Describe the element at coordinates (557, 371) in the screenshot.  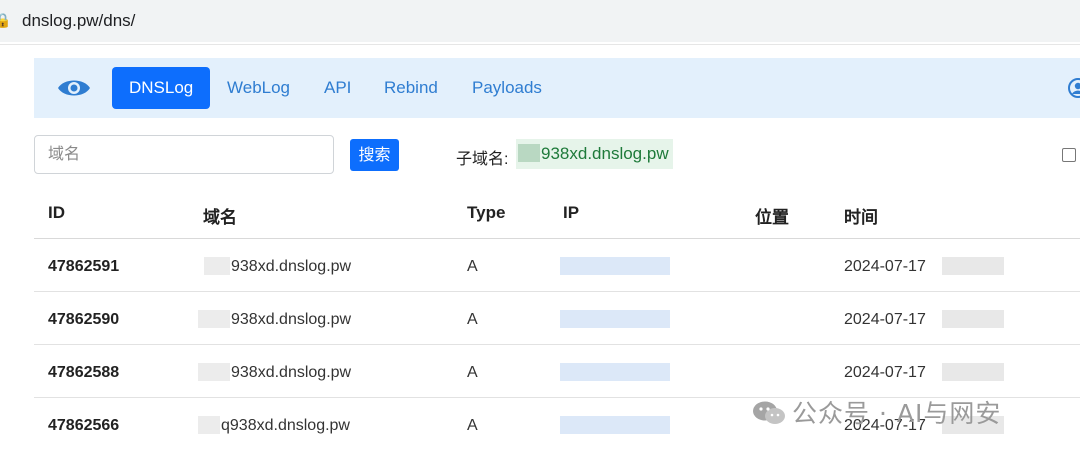
I see `table-row: 47862588 938xd.dnslog.pw A 2024-07-17` at that location.